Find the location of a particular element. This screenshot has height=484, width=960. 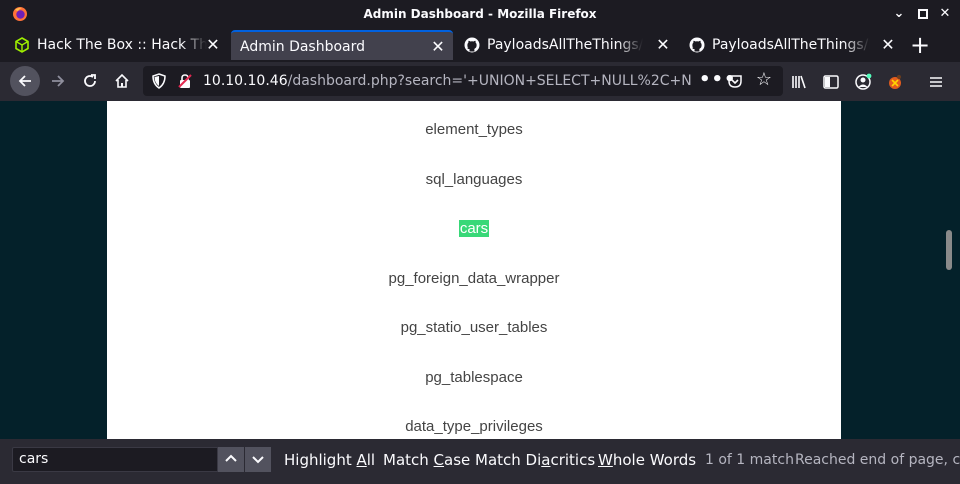

url-host: 10.10.10.46 is located at coordinates (245, 81).